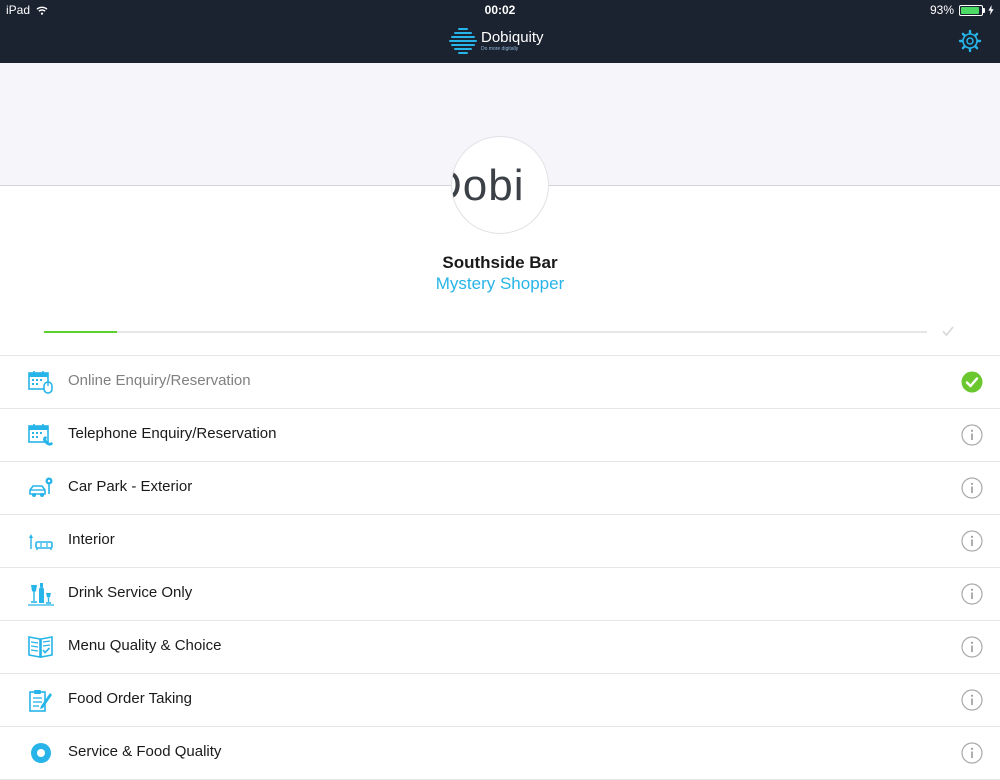 The image size is (1000, 780). What do you see at coordinates (41, 382) in the screenshot?
I see `calendar-mouse-icon` at bounding box center [41, 382].